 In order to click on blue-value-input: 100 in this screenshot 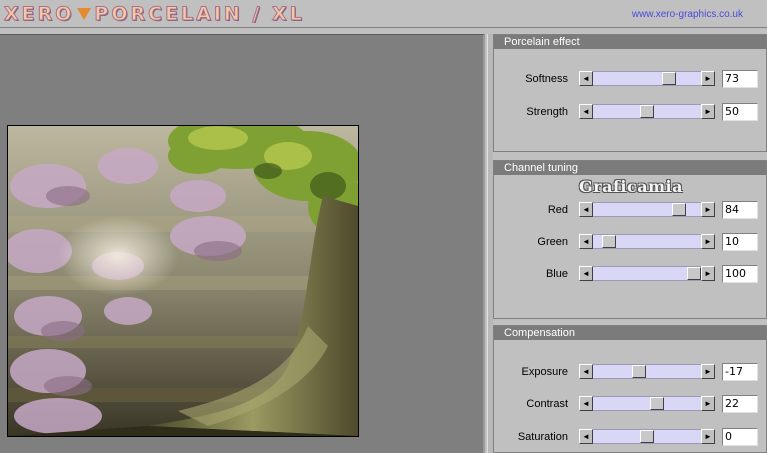, I will do `click(740, 274)`.